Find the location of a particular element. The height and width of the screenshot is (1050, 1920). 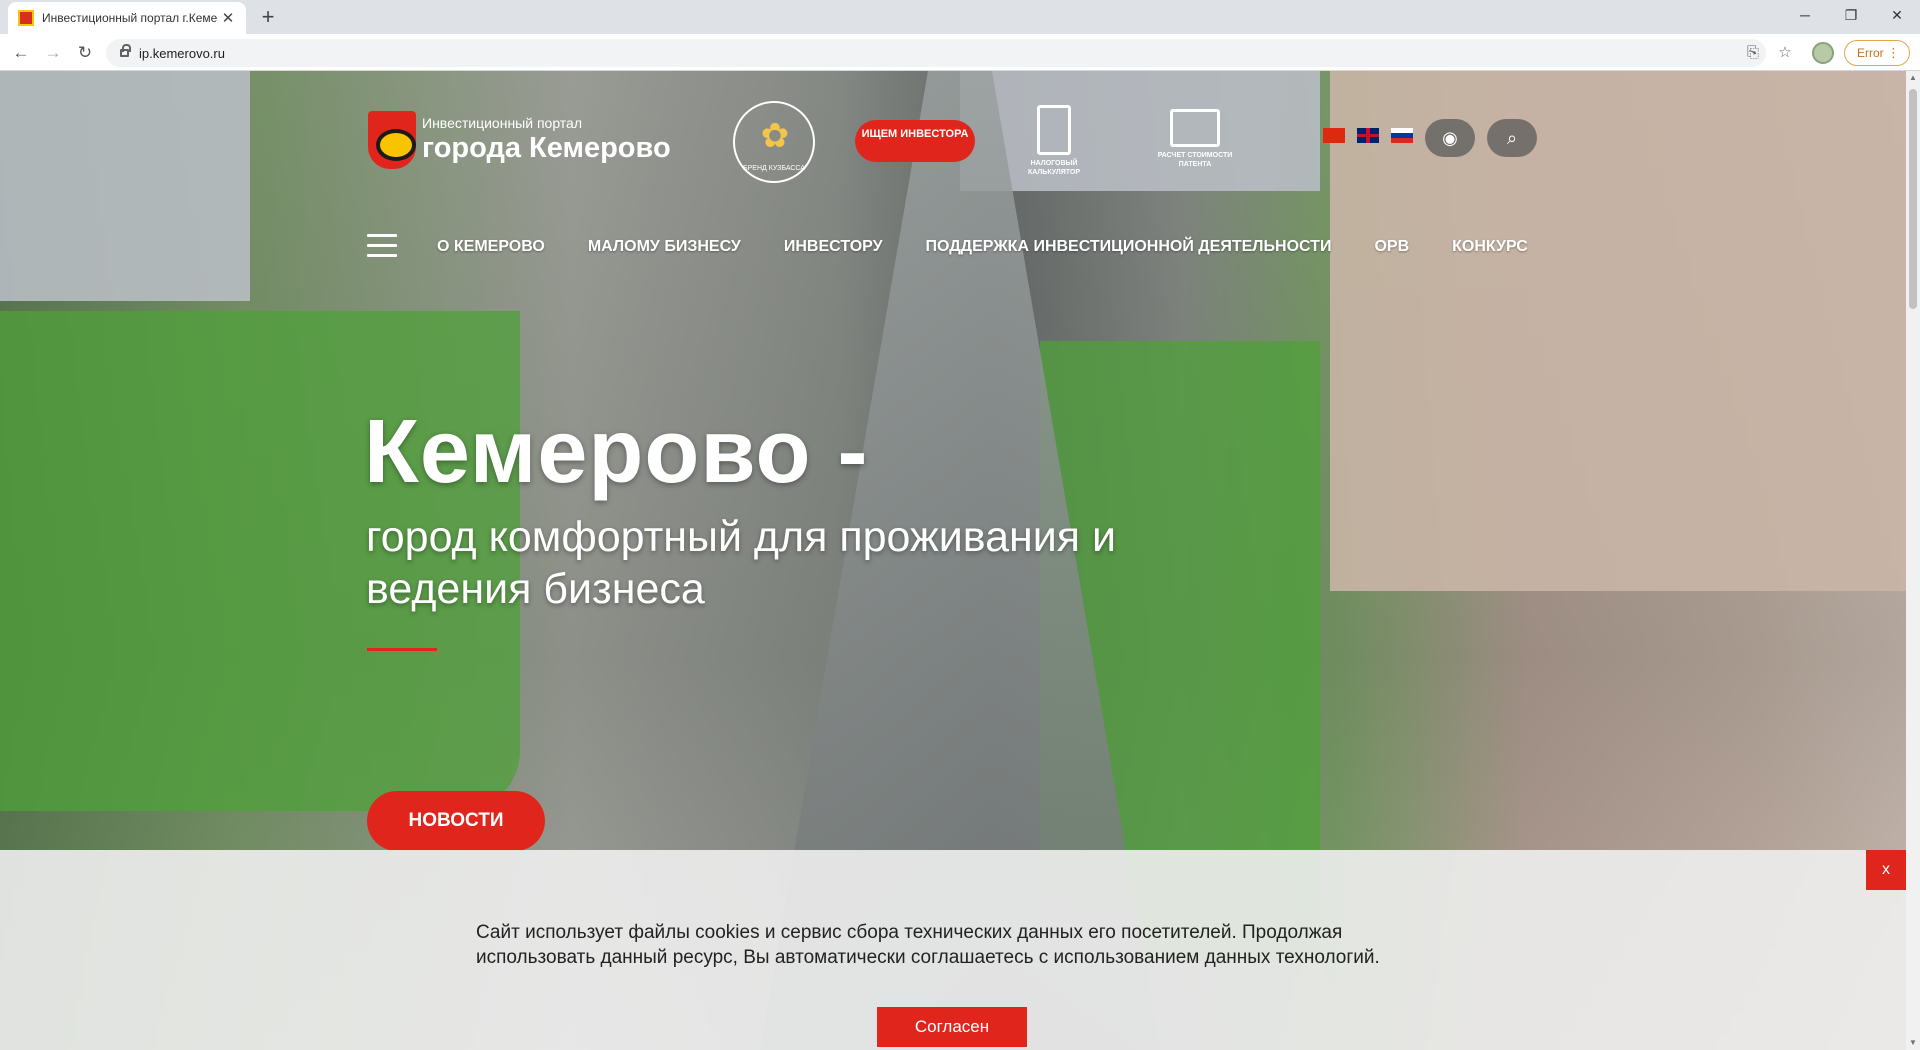

hero-title: Кемерово - is located at coordinates (616, 452).